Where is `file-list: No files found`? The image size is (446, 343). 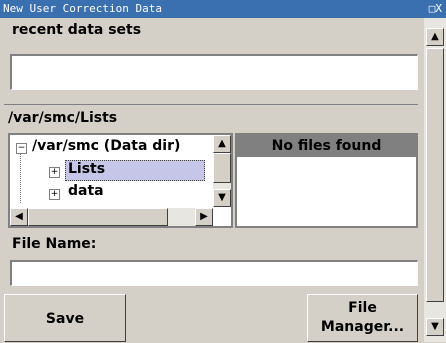 file-list: No files found is located at coordinates (326, 180).